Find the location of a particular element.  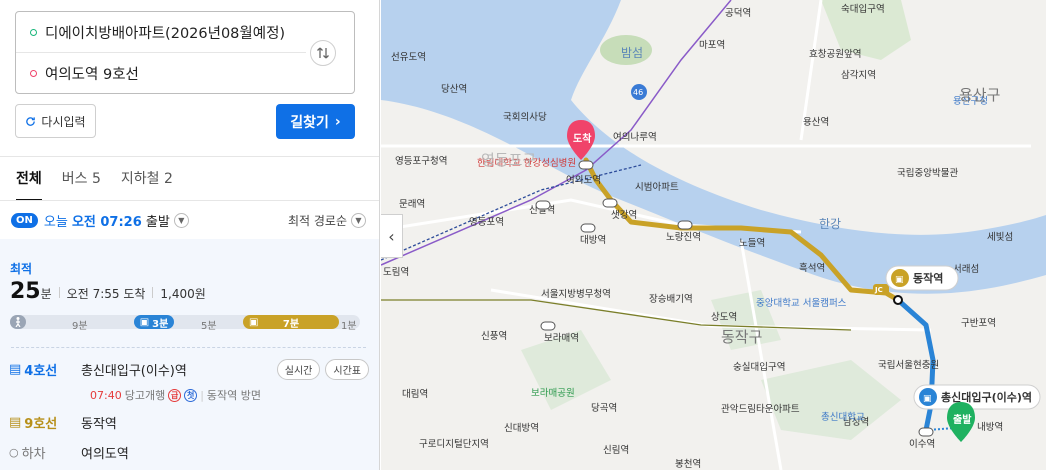

leg-station: 동작역 is located at coordinates (99, 424).